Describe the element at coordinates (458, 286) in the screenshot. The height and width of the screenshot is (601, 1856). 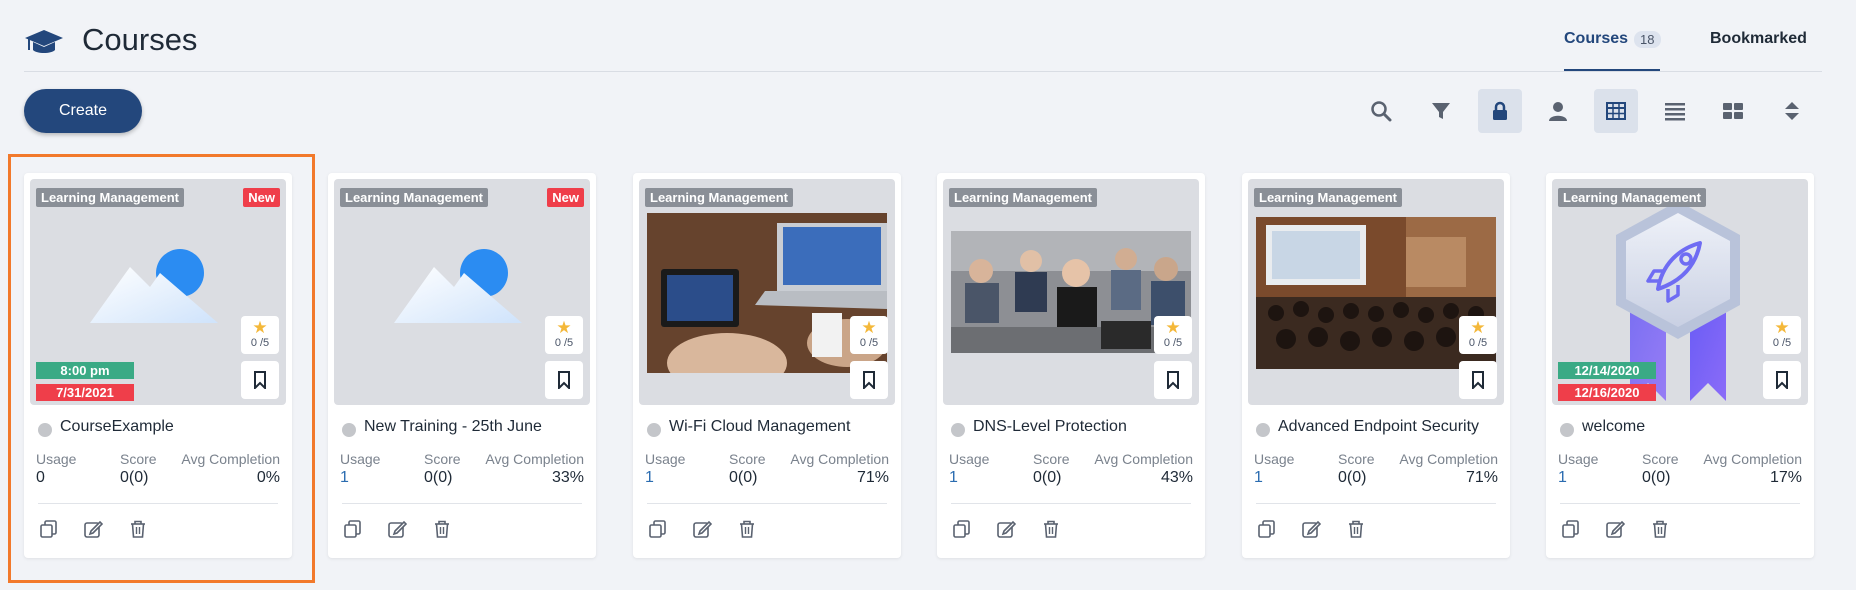
I see `placeholder-mountain-image` at that location.